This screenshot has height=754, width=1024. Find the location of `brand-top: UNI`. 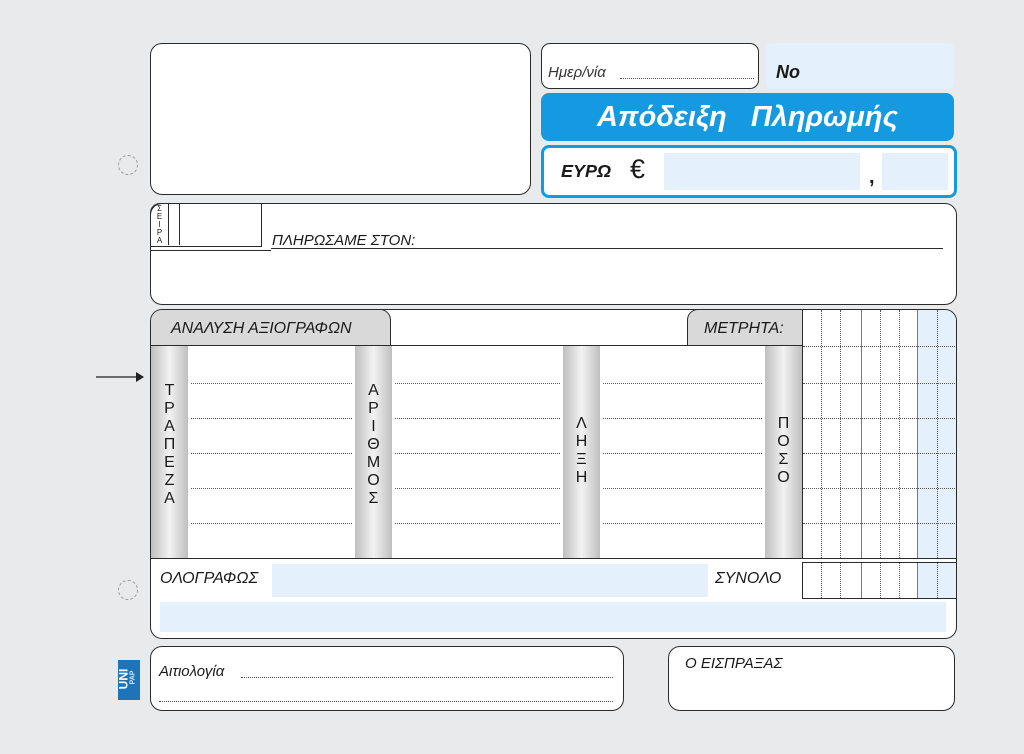

brand-top: UNI is located at coordinates (123, 679).